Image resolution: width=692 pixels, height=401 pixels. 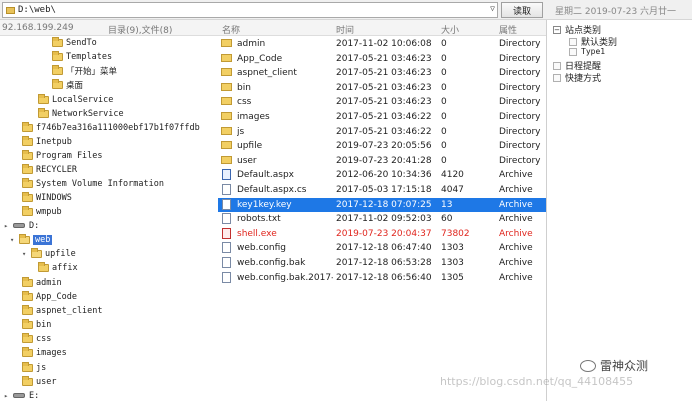 What do you see at coordinates (93, 183) in the screenshot?
I see `tree-node: System Volume Information` at bounding box center [93, 183].